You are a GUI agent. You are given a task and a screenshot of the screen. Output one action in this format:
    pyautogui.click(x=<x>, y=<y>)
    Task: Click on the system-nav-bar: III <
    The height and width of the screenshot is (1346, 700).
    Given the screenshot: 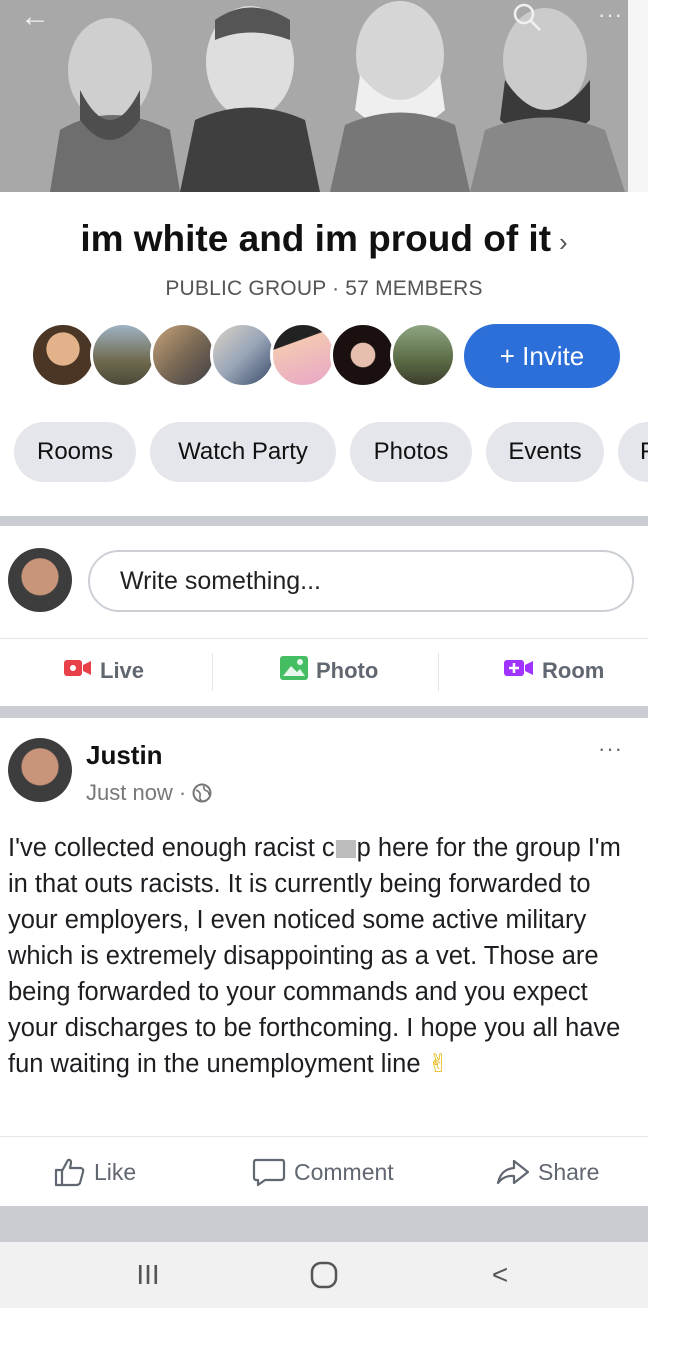 What is the action you would take?
    pyautogui.click(x=324, y=1275)
    